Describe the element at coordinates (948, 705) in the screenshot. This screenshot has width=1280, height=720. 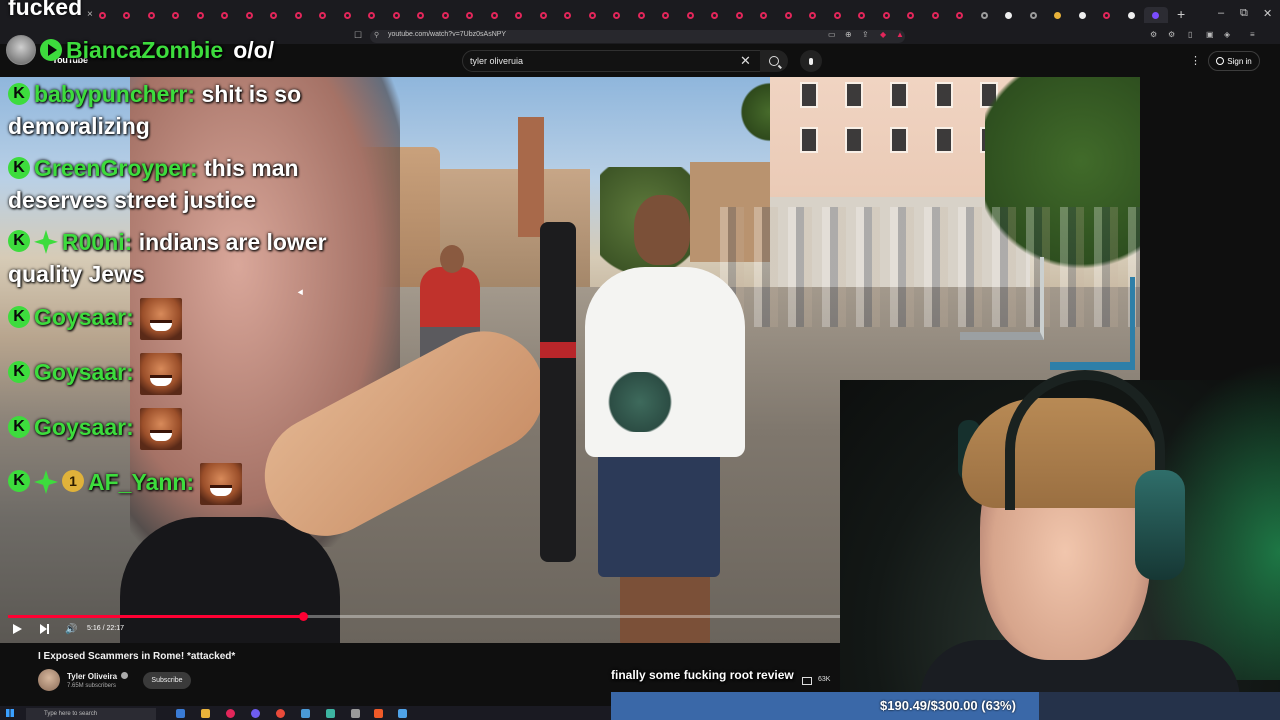
I see `donation-goal-text: $190.49/$300.00 (63%)` at that location.